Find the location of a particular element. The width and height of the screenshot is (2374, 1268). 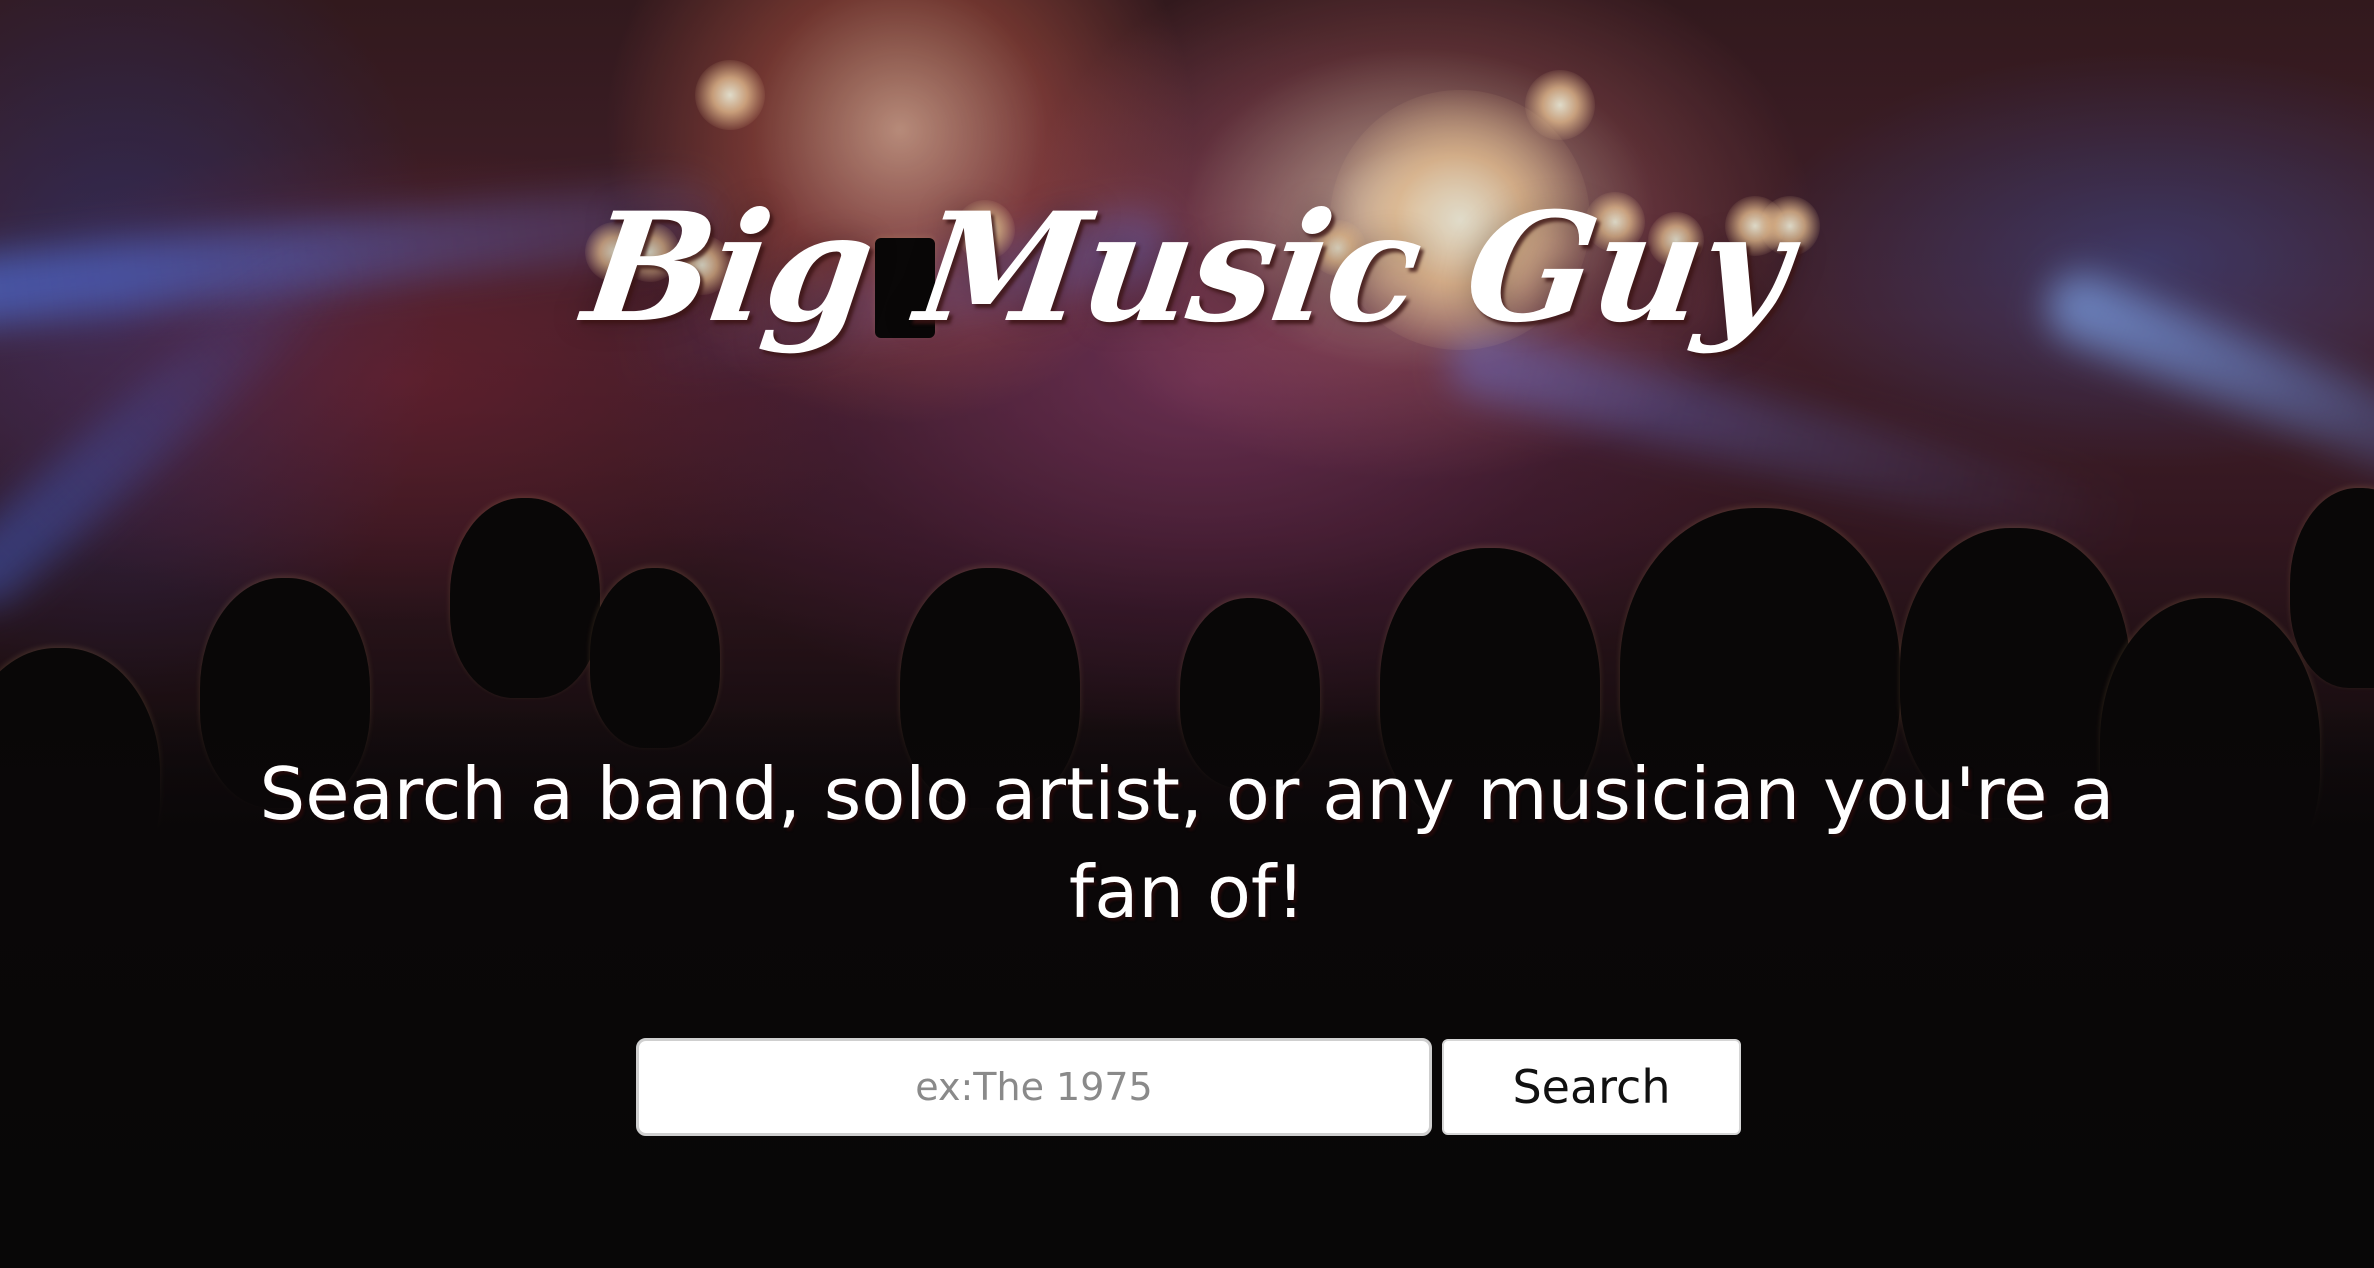

site-logo: Big Music Guy is located at coordinates (1187, 268).